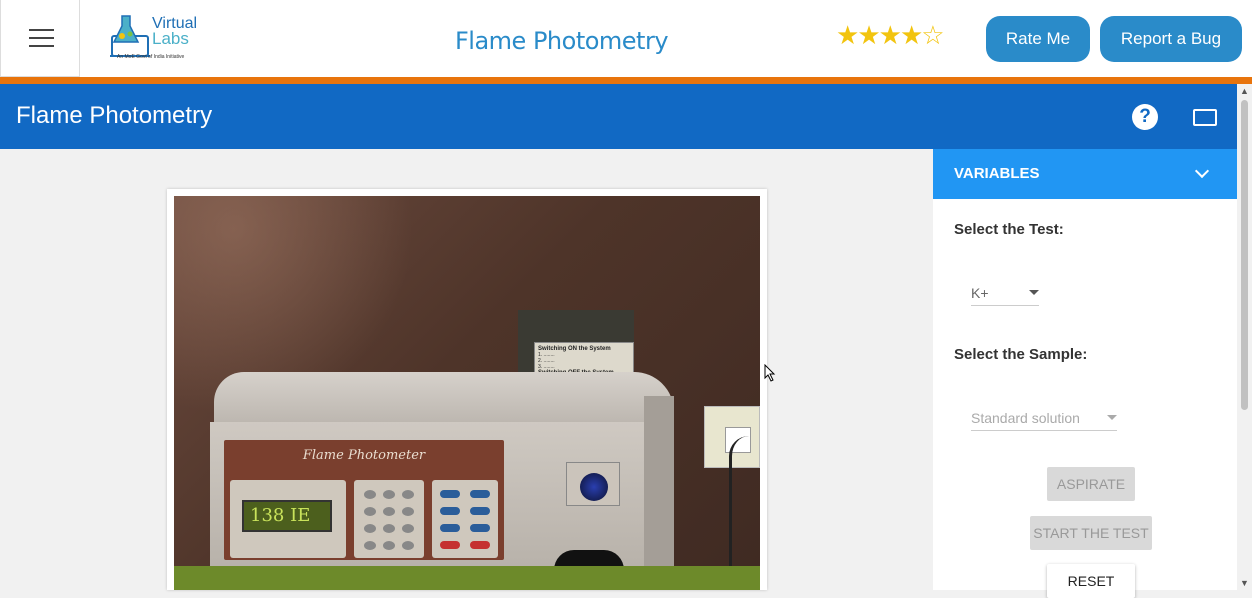  I want to click on page-title: Flame Photometry, so click(114, 115).